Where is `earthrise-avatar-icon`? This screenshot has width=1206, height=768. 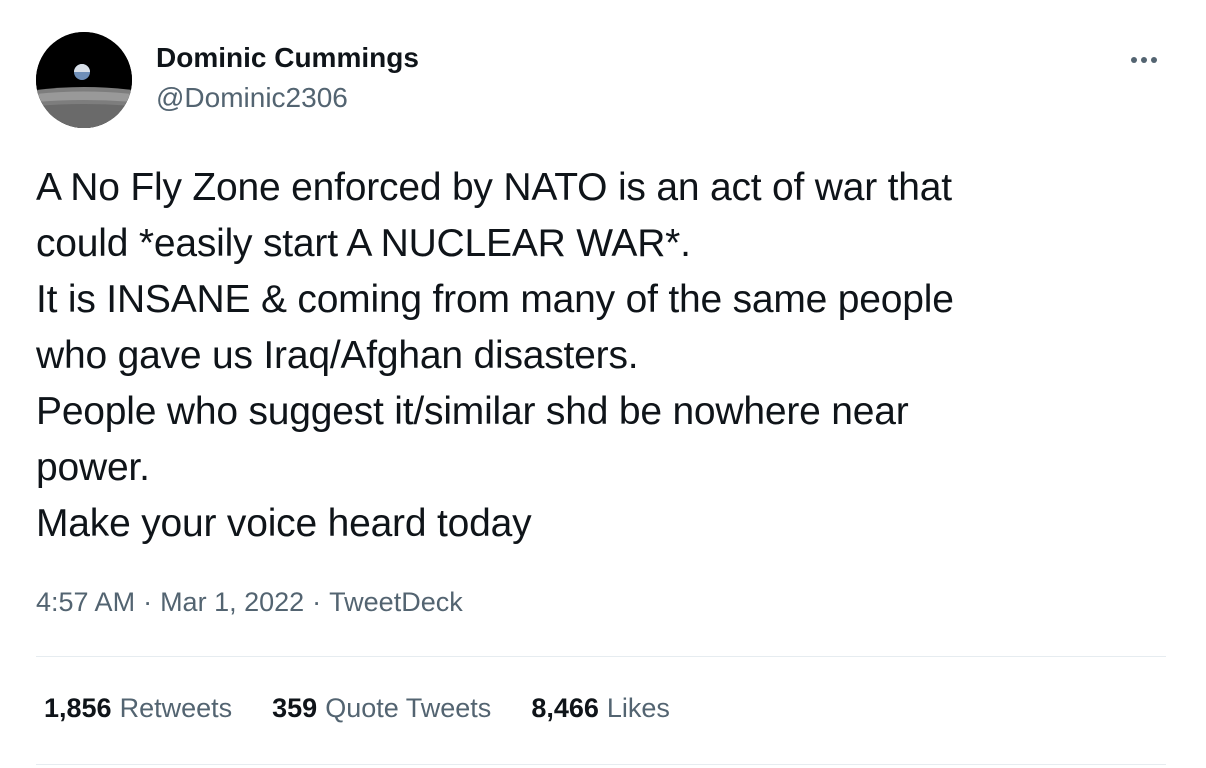
earthrise-avatar-icon is located at coordinates (84, 80).